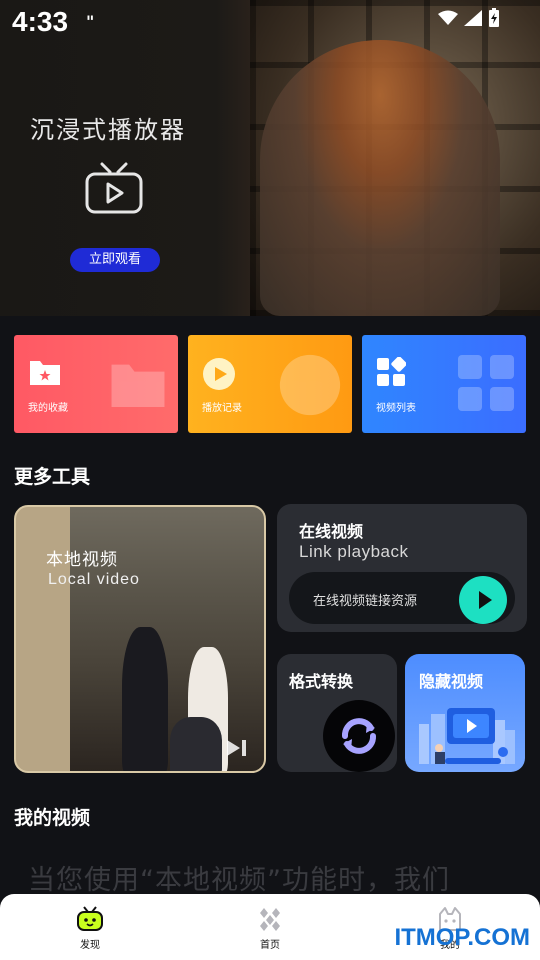 The width and height of the screenshot is (540, 960). What do you see at coordinates (90, 945) in the screenshot?
I see `tab-discover-label: 发现` at bounding box center [90, 945].